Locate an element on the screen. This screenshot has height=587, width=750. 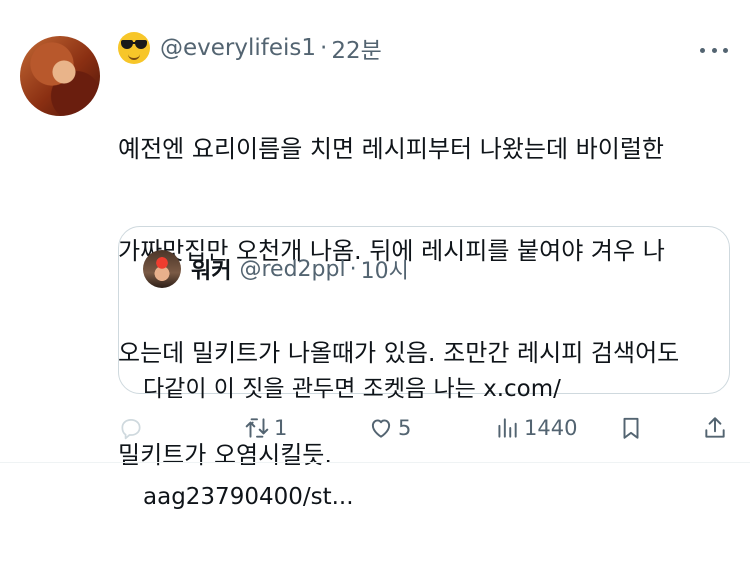
bookmark-button is located at coordinates (631, 428).